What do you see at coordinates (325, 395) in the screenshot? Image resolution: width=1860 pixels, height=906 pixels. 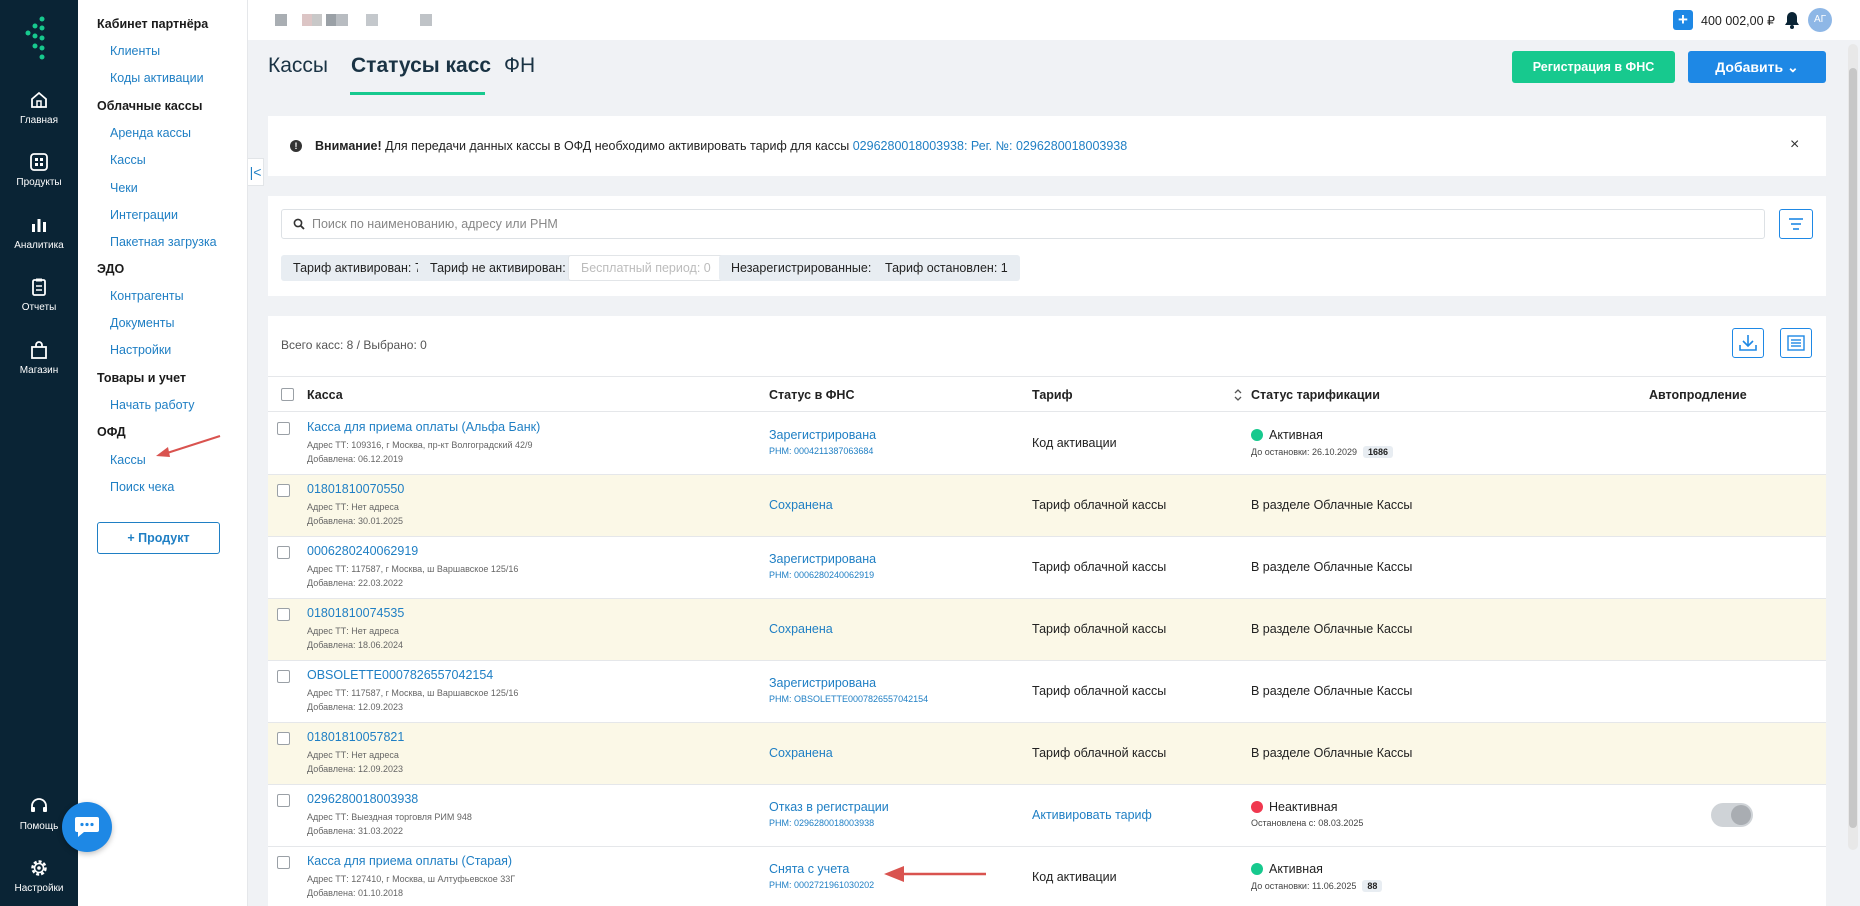 I see `col-kassa: Касса` at bounding box center [325, 395].